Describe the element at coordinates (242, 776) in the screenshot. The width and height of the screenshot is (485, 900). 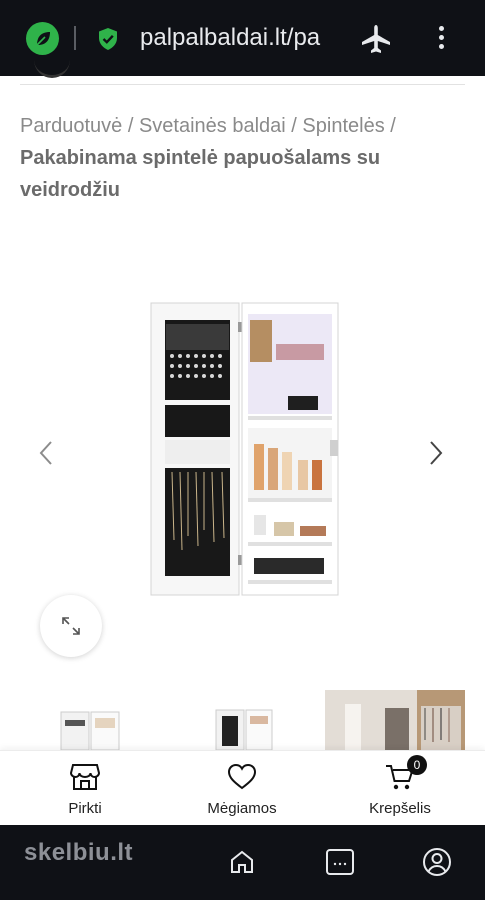
I see `heart-icon` at that location.